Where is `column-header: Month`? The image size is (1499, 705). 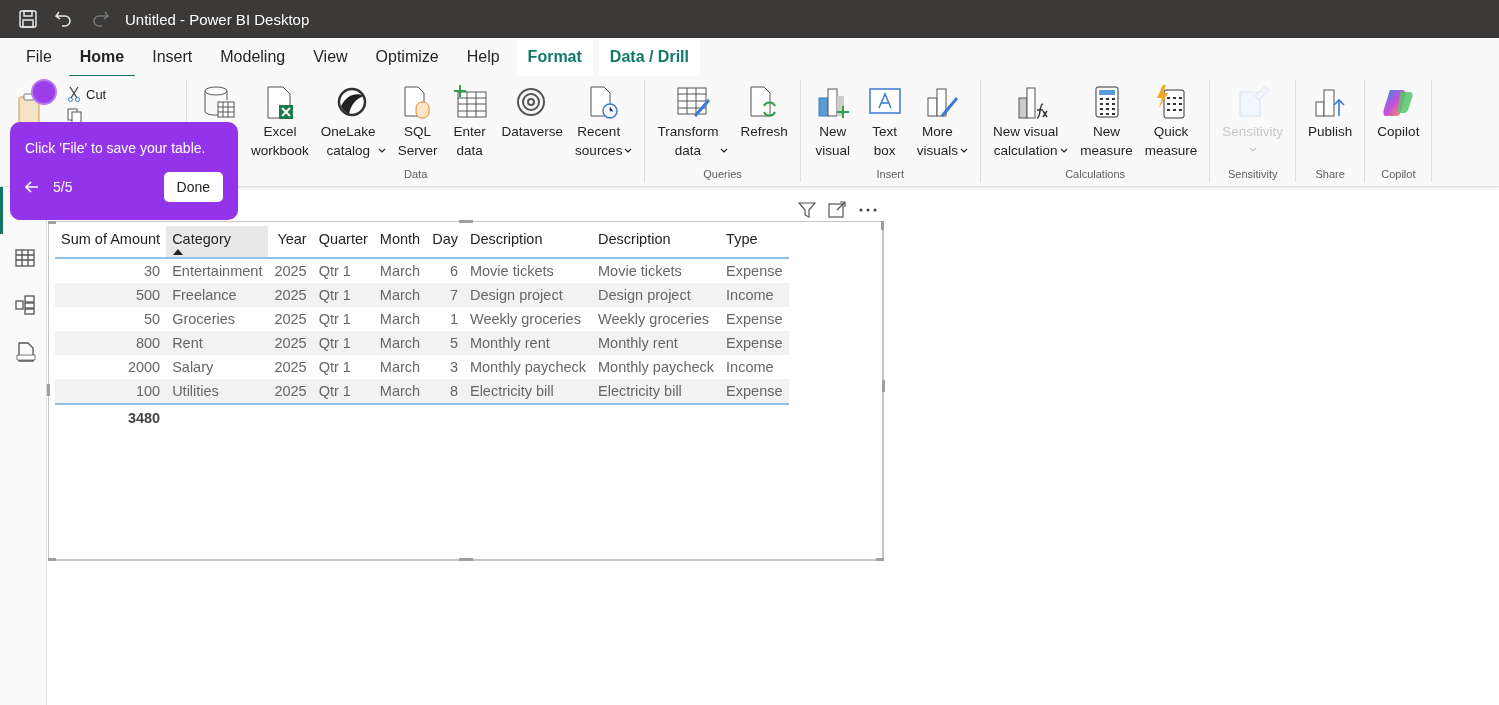 column-header: Month is located at coordinates (400, 242).